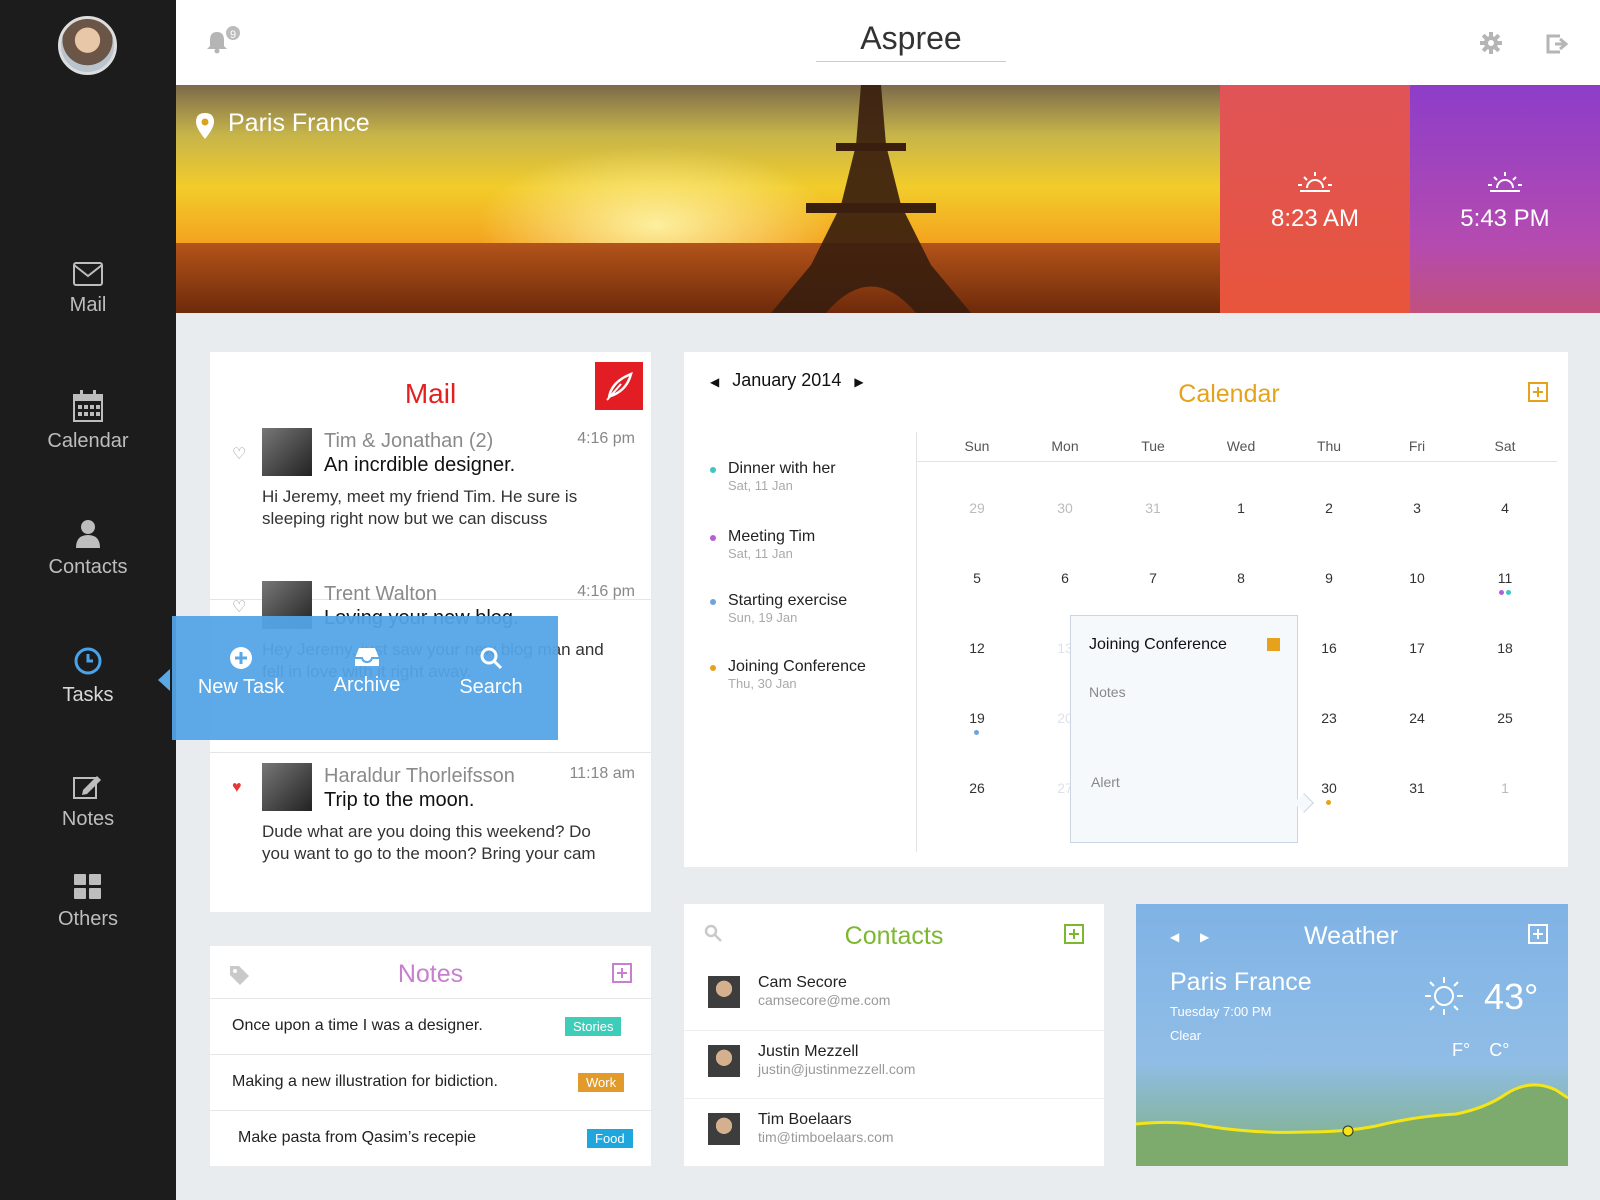 Image resolution: width=1600 pixels, height=1200 pixels. I want to click on calendar-day: 29, so click(977, 508).